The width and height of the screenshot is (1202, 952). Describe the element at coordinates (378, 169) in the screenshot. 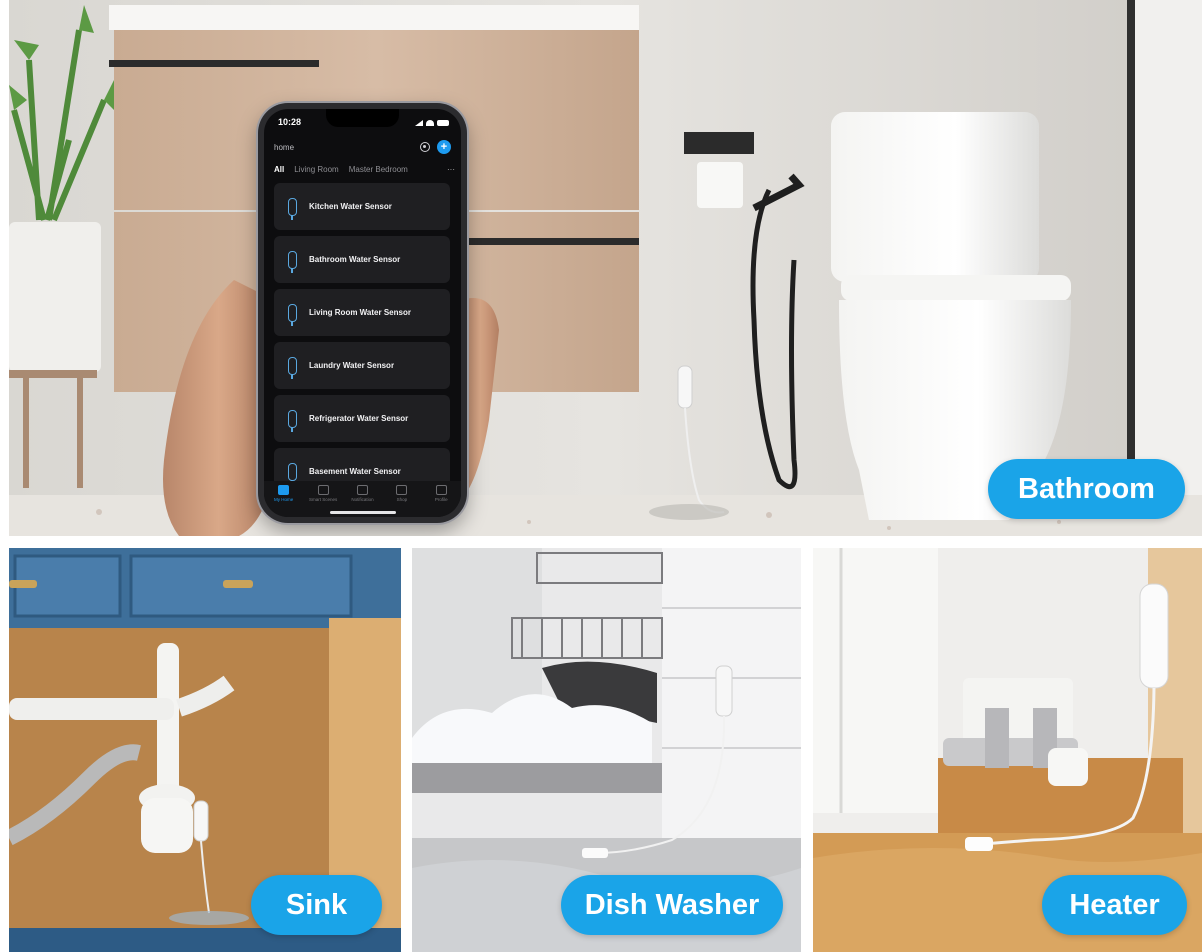

I see `tab-master-bedroom: Master Bedroom` at that location.